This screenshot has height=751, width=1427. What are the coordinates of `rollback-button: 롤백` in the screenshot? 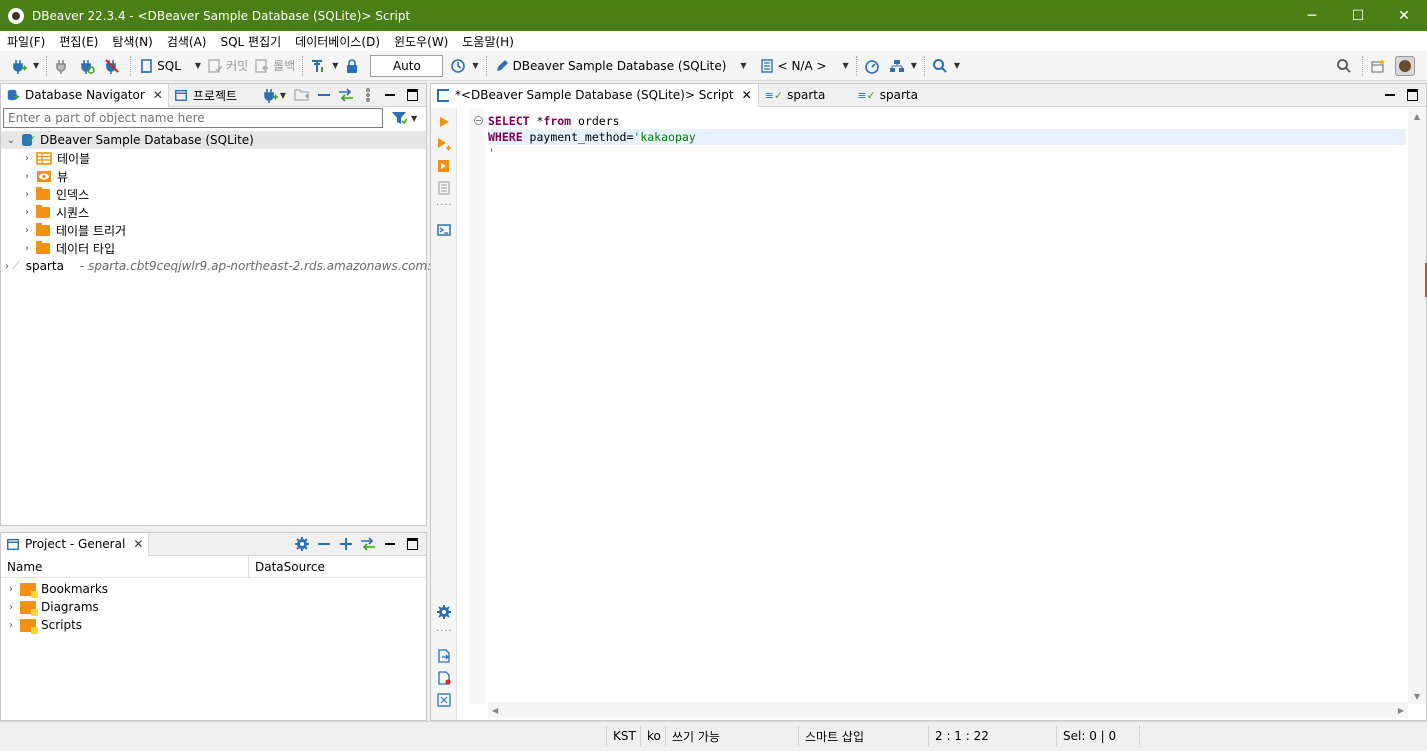 It's located at (274, 66).